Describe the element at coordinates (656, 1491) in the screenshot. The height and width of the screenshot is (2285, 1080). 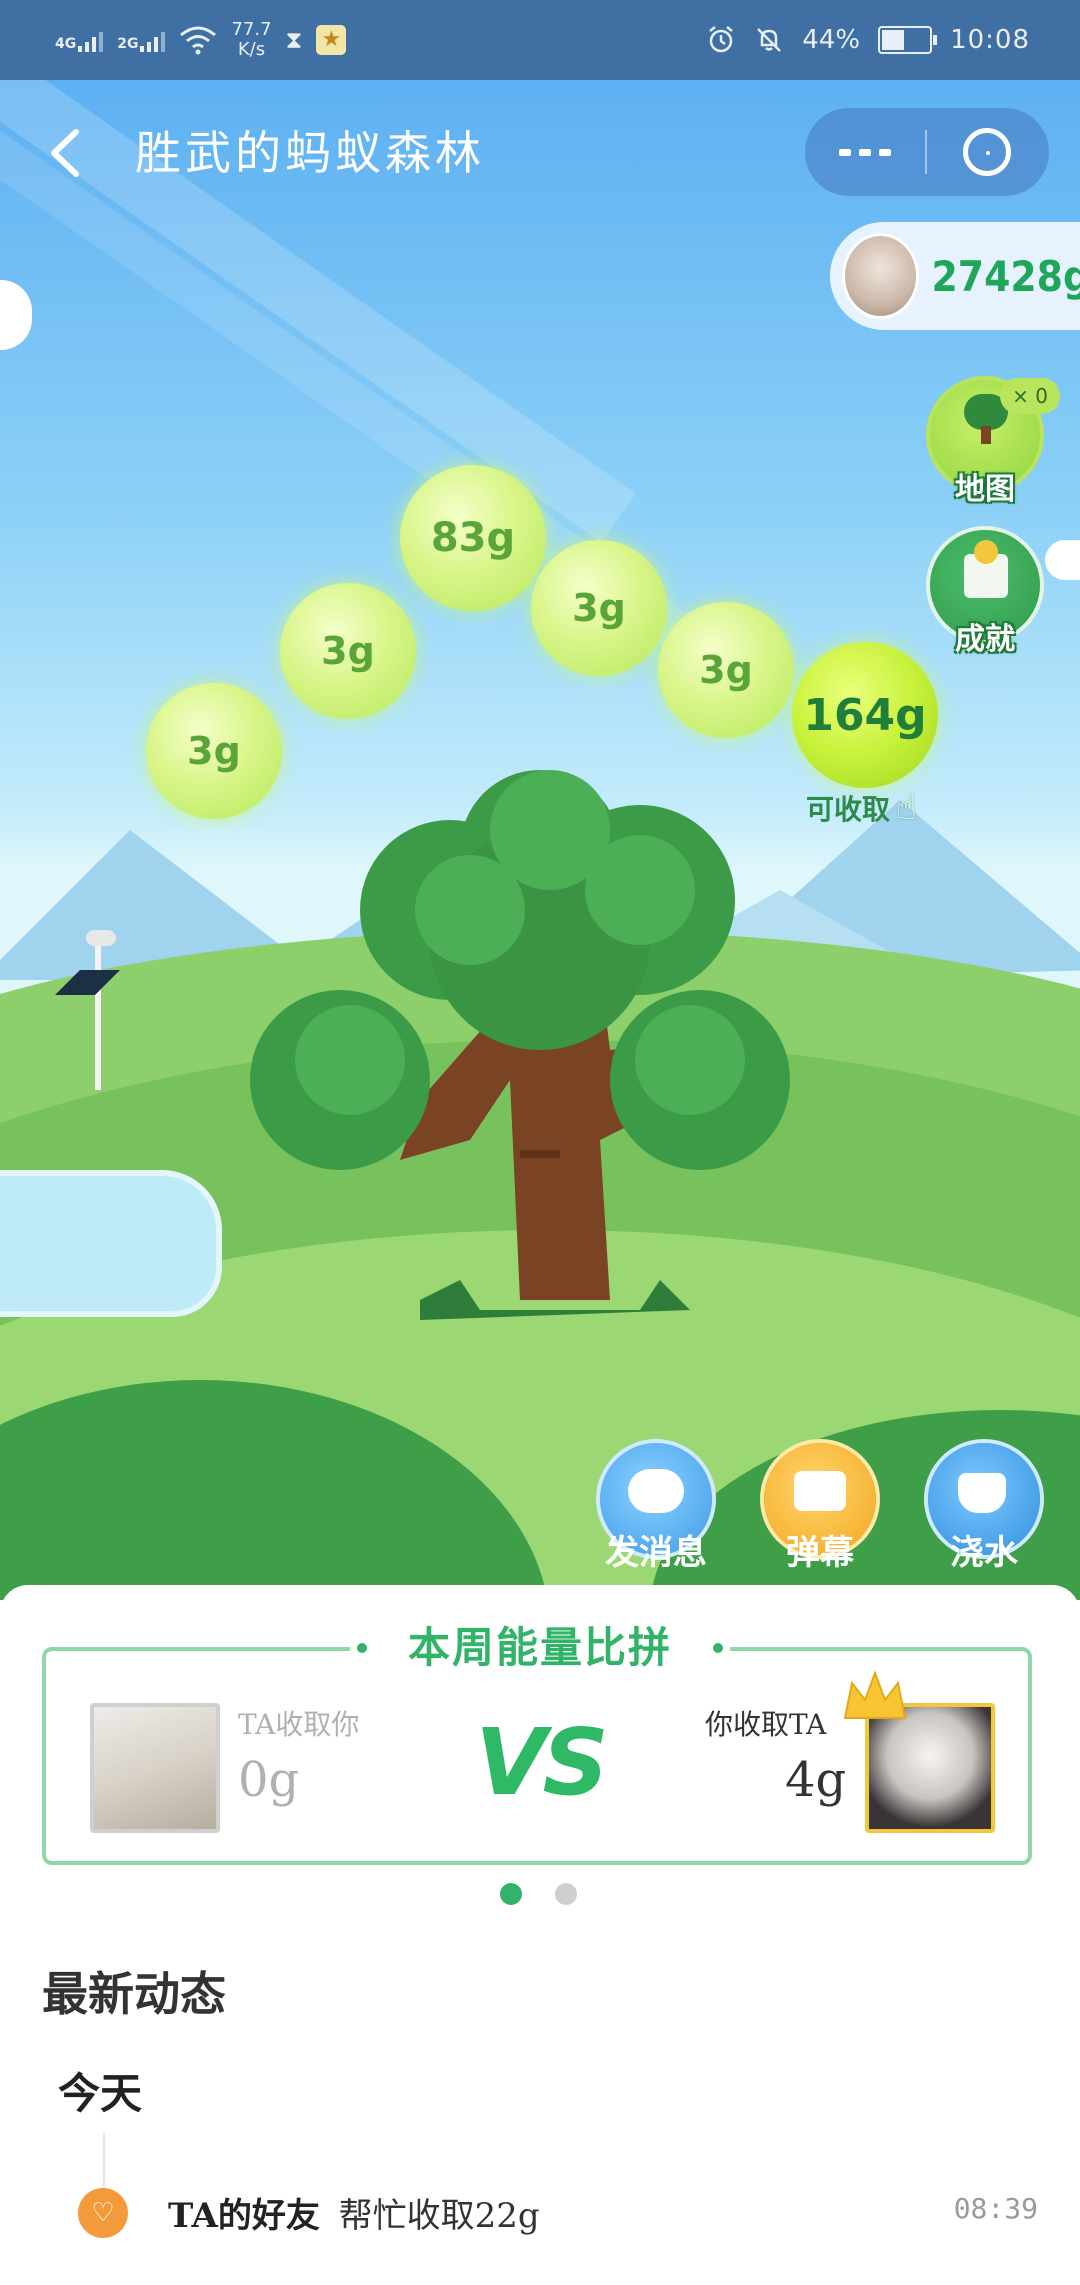
I see `chat-bubble-icon` at that location.